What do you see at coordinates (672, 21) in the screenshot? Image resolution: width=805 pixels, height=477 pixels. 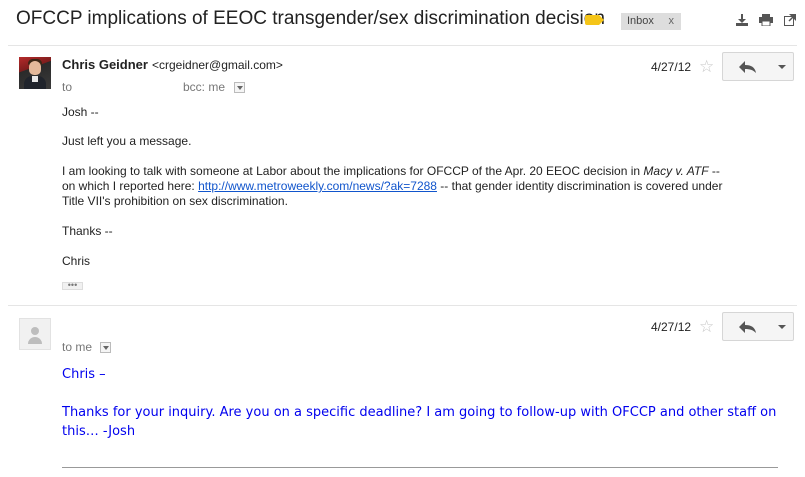 I see `remove-label-button: x` at bounding box center [672, 21].